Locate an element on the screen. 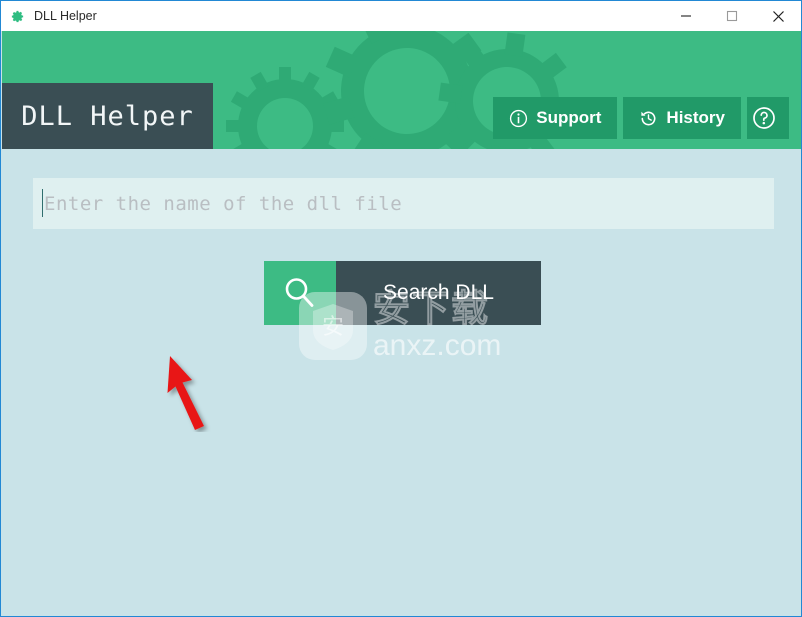  support-button-label: Support is located at coordinates (569, 117).